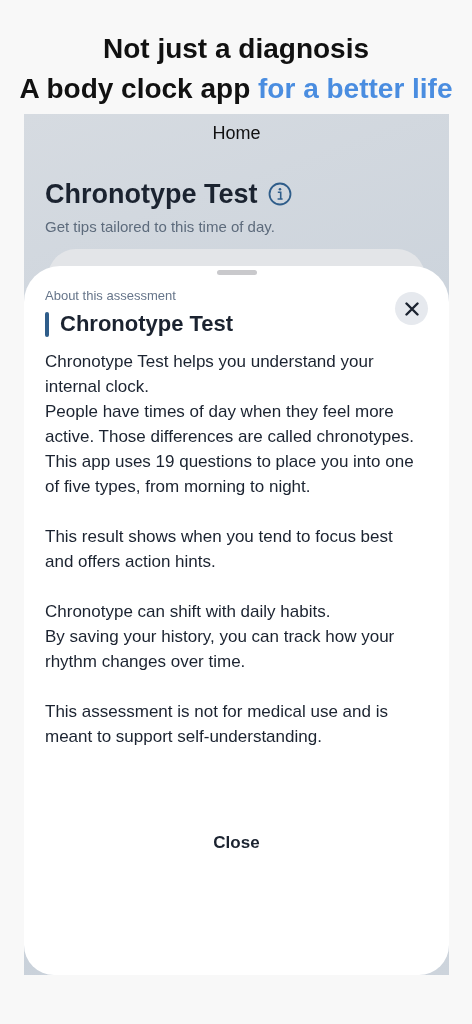 Image resolution: width=472 pixels, height=1024 pixels. I want to click on nav-title: Home, so click(236, 133).